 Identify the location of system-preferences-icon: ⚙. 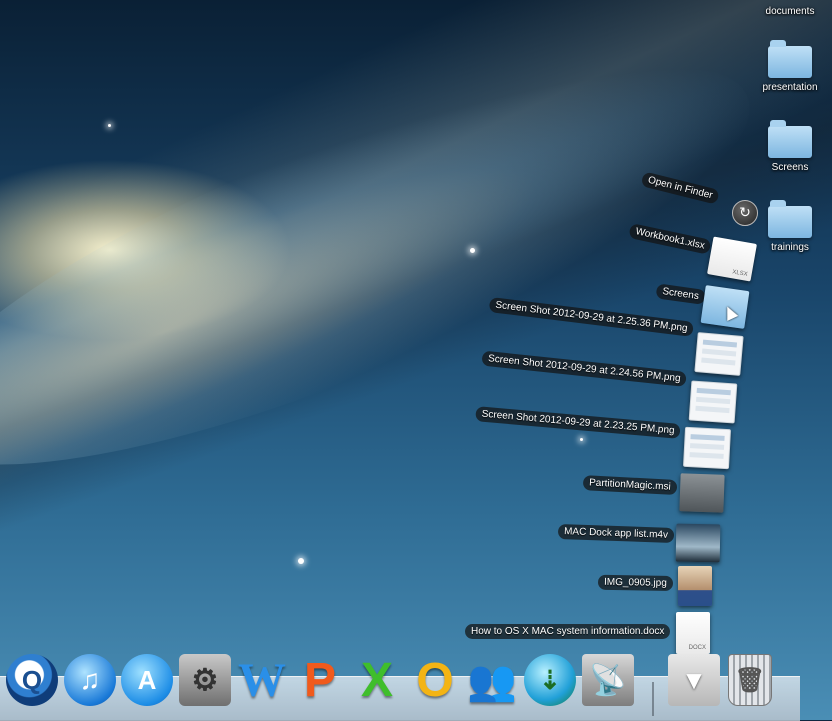
(205, 680).